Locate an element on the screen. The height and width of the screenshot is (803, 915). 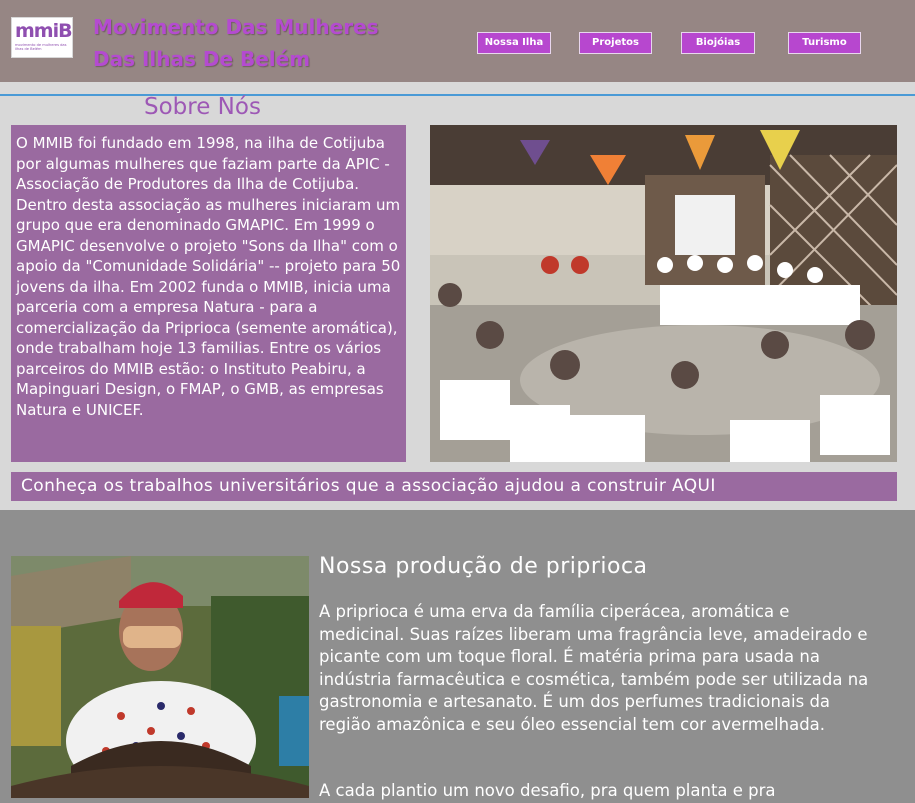
nav-projetos: Projetos is located at coordinates (615, 43).